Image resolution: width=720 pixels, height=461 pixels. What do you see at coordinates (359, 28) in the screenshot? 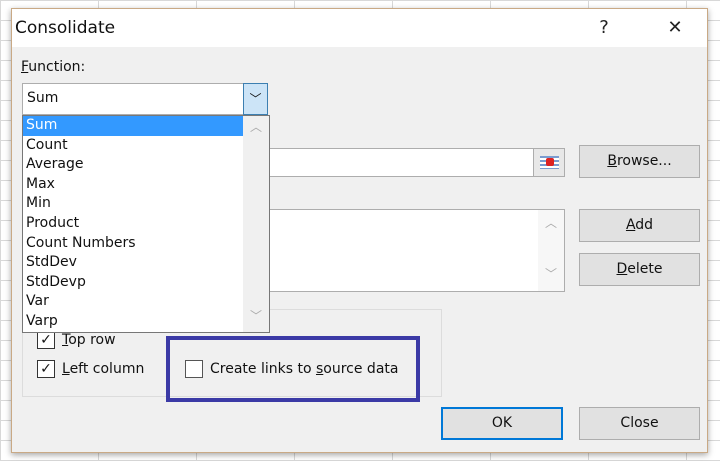
I see `title-bar: Consolidate ? ✕` at bounding box center [359, 28].